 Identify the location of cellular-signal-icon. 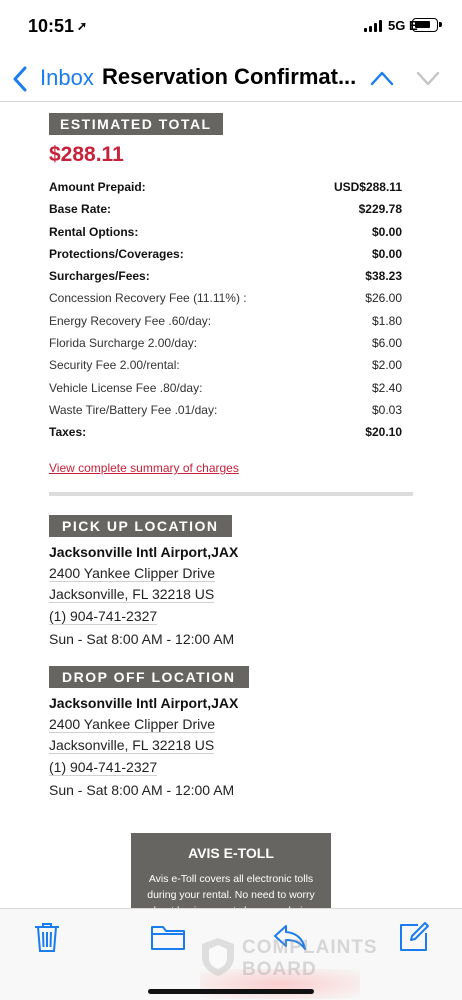
(374, 26).